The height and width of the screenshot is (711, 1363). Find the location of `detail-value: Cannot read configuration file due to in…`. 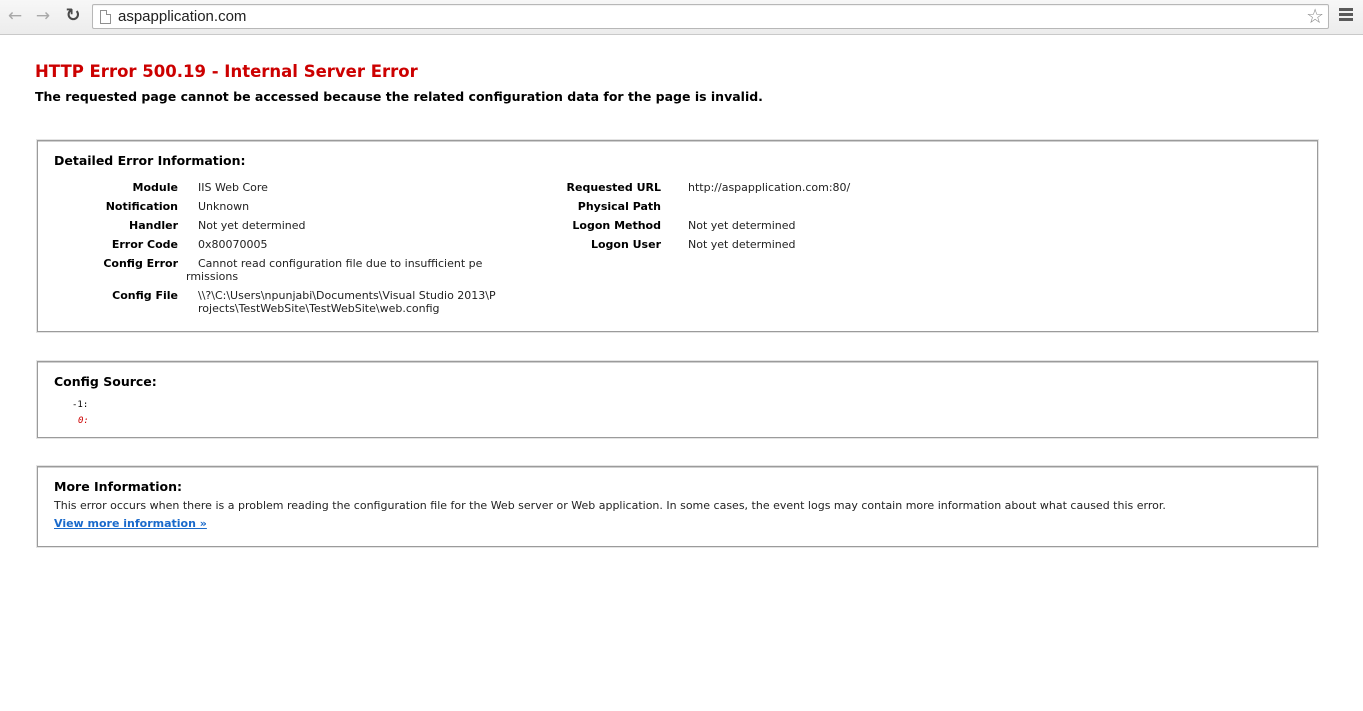

detail-value: Cannot read configuration file due to in… is located at coordinates (334, 270).